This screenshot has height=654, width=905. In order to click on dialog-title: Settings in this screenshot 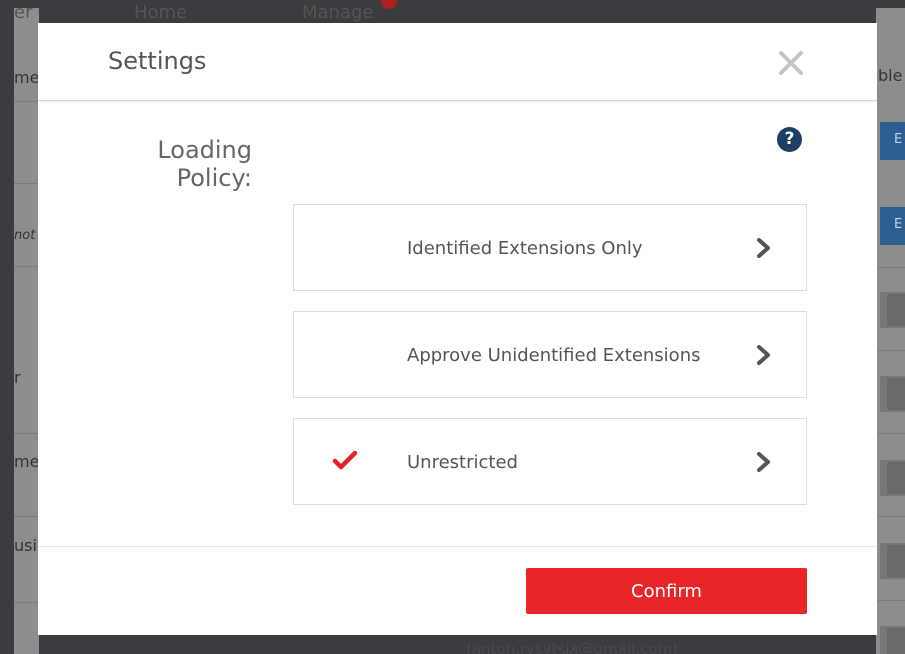, I will do `click(157, 61)`.